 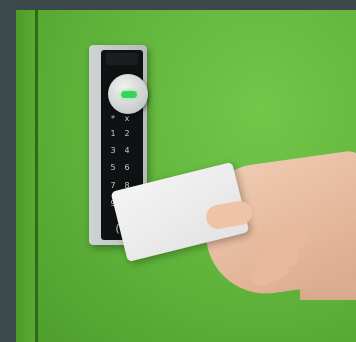 What do you see at coordinates (129, 94) in the screenshot?
I see `status-led-icon` at bounding box center [129, 94].